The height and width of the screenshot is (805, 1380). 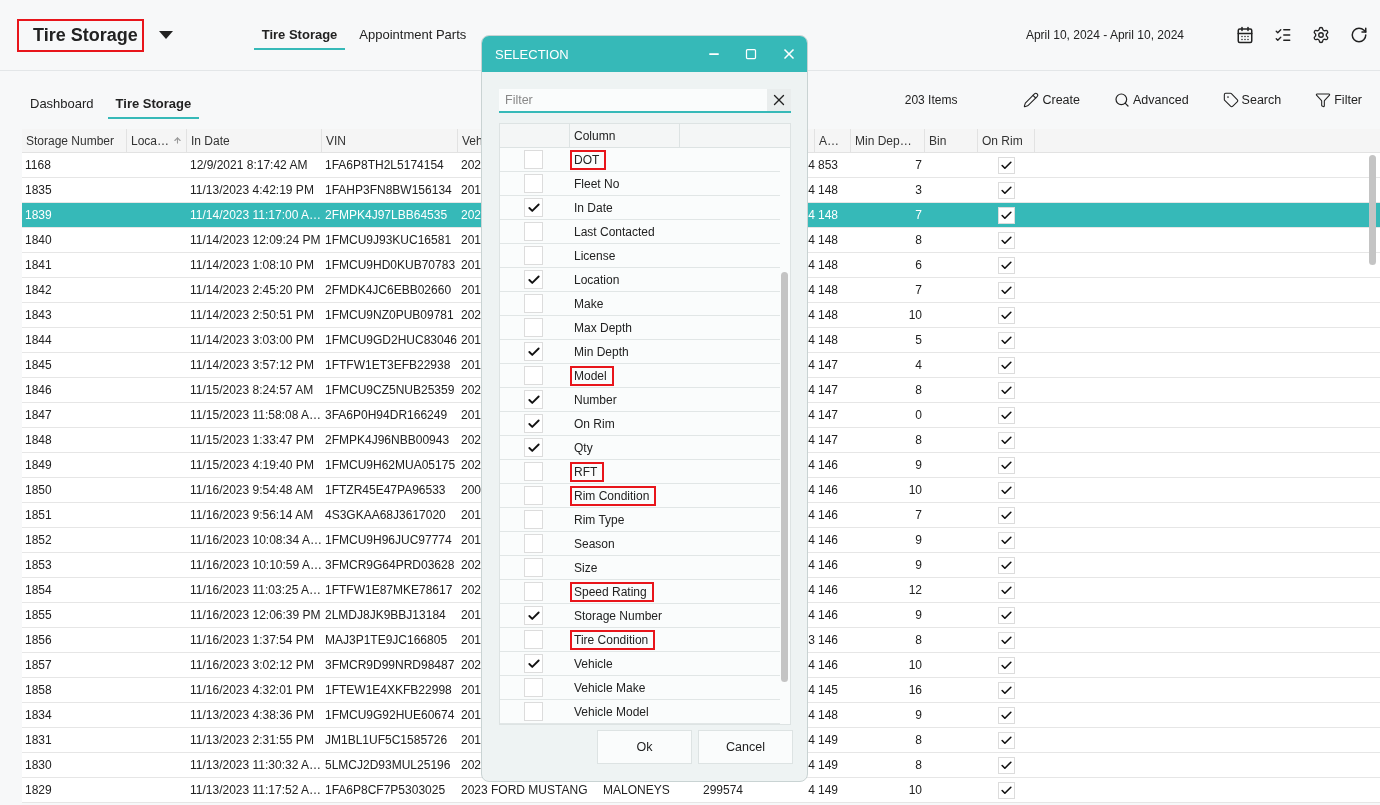 I want to click on list-header: Column, so click(x=595, y=135).